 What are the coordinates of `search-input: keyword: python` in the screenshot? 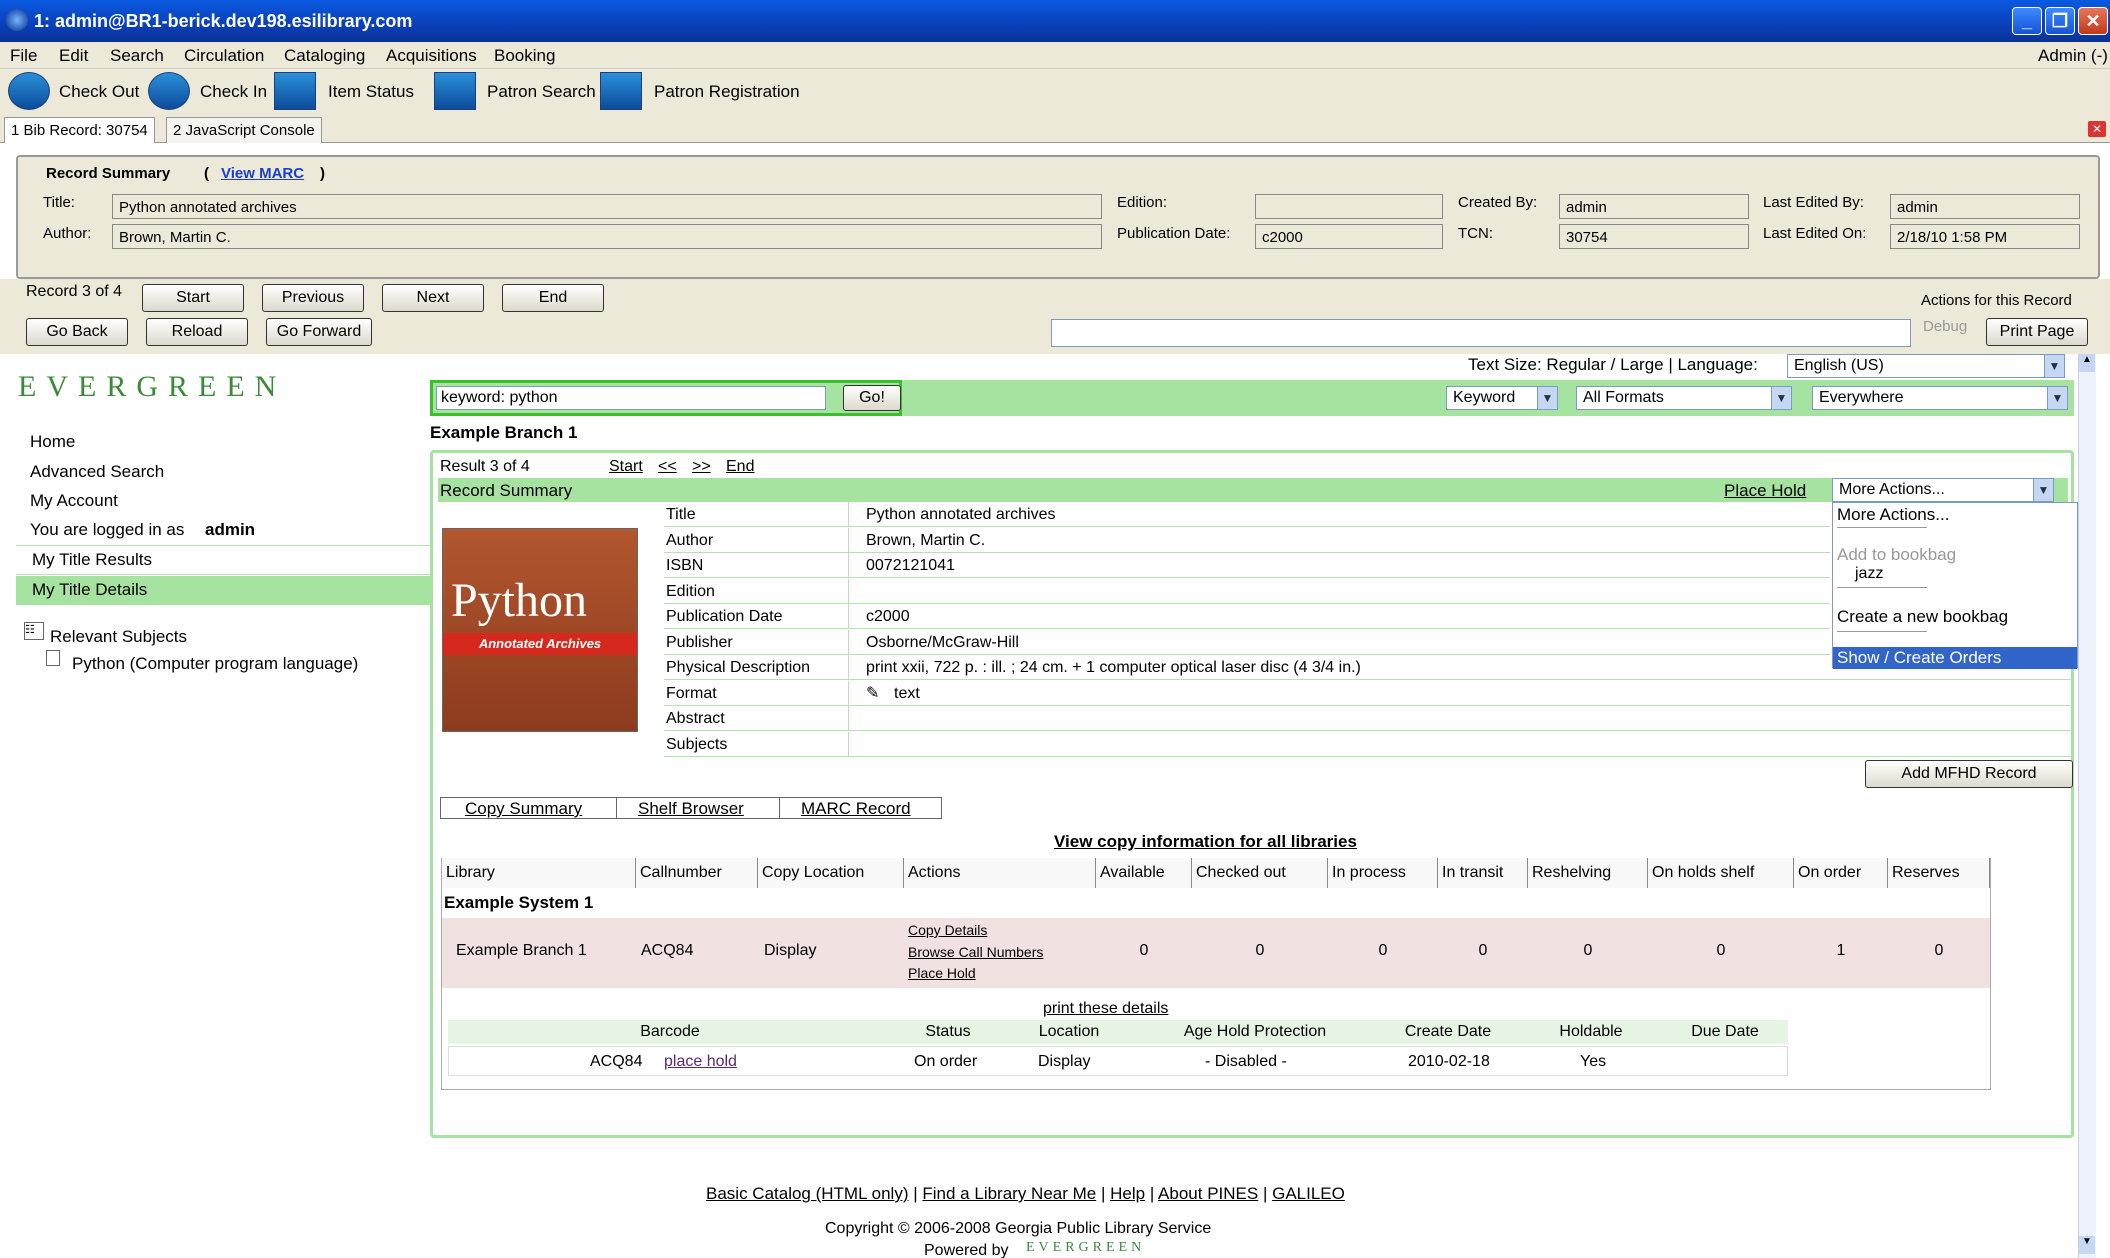 It's located at (631, 398).